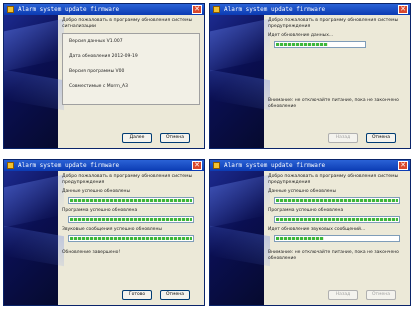 Image resolution: width=414 pixels, height=309 pixels. I want to click on done-message: Обновление завершено!, so click(91, 252).